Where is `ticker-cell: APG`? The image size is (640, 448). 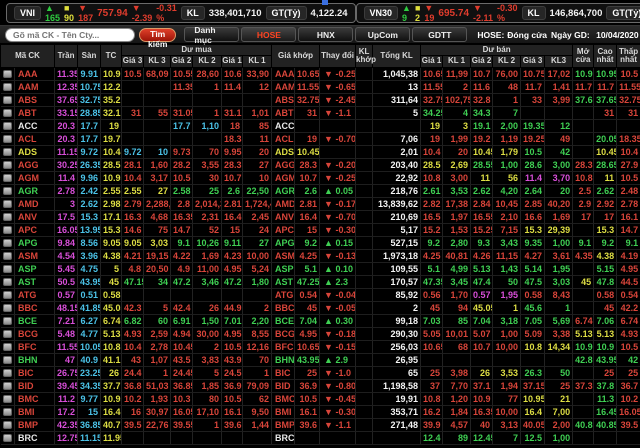
ticker-cell: APG is located at coordinates (35, 243).